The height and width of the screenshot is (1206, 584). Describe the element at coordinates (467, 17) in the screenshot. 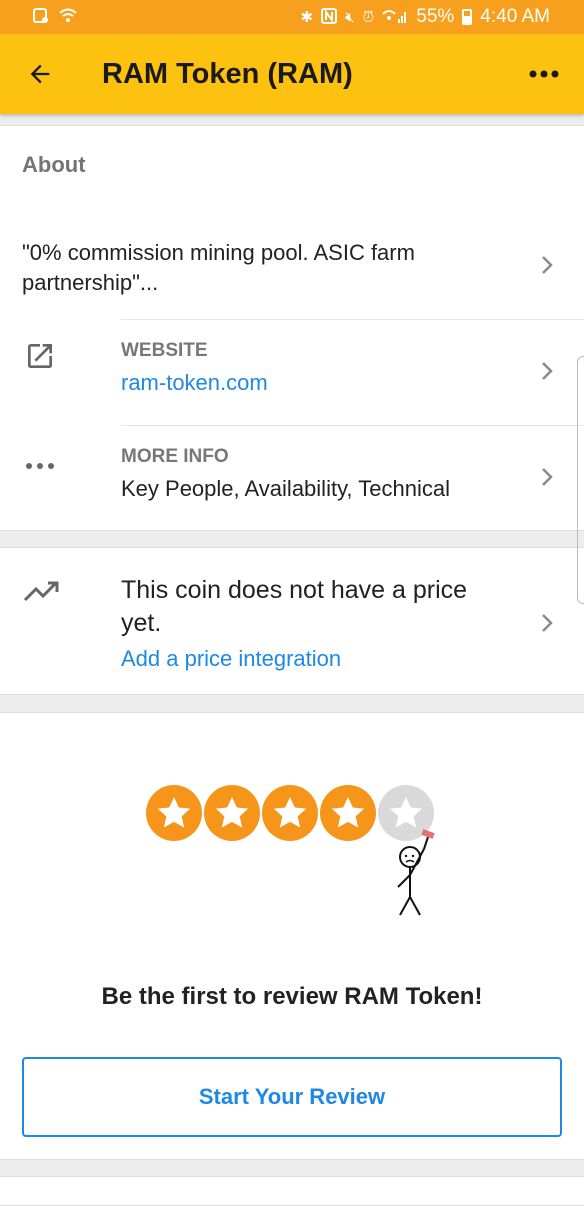

I see `battery-icon` at that location.